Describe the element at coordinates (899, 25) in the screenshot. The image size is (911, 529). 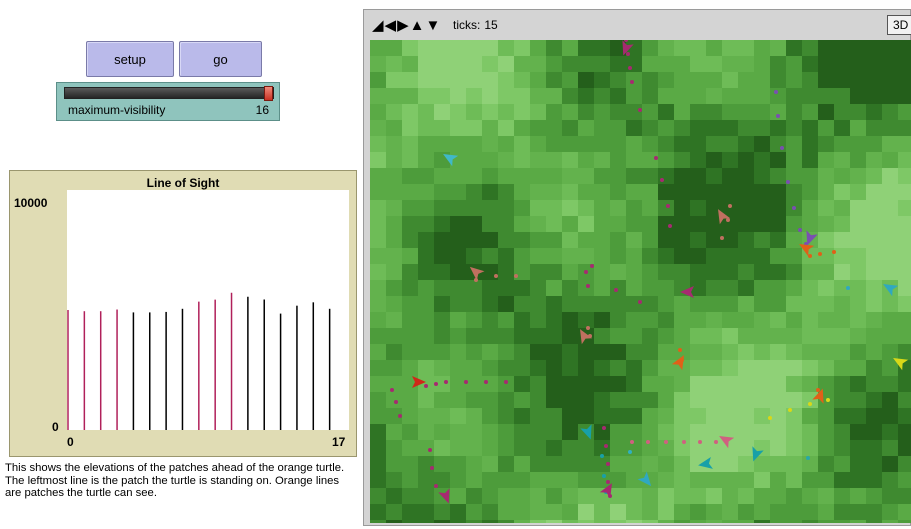
I see `3d-button: 3D` at that location.